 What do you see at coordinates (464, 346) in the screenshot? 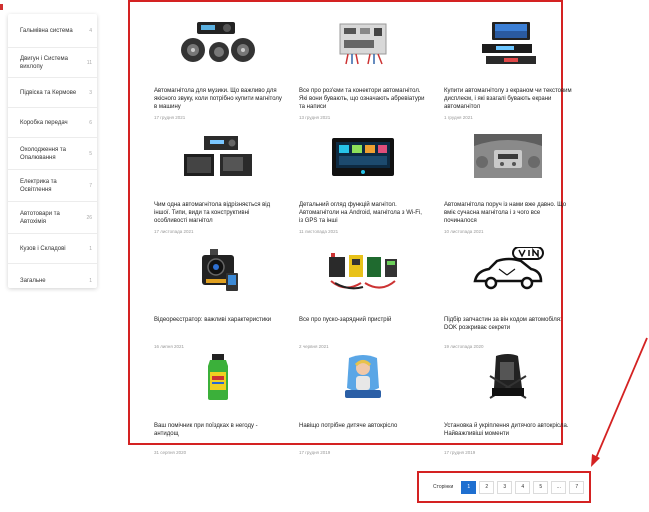
I see `article-date: 19 листопада 2020` at bounding box center [464, 346].